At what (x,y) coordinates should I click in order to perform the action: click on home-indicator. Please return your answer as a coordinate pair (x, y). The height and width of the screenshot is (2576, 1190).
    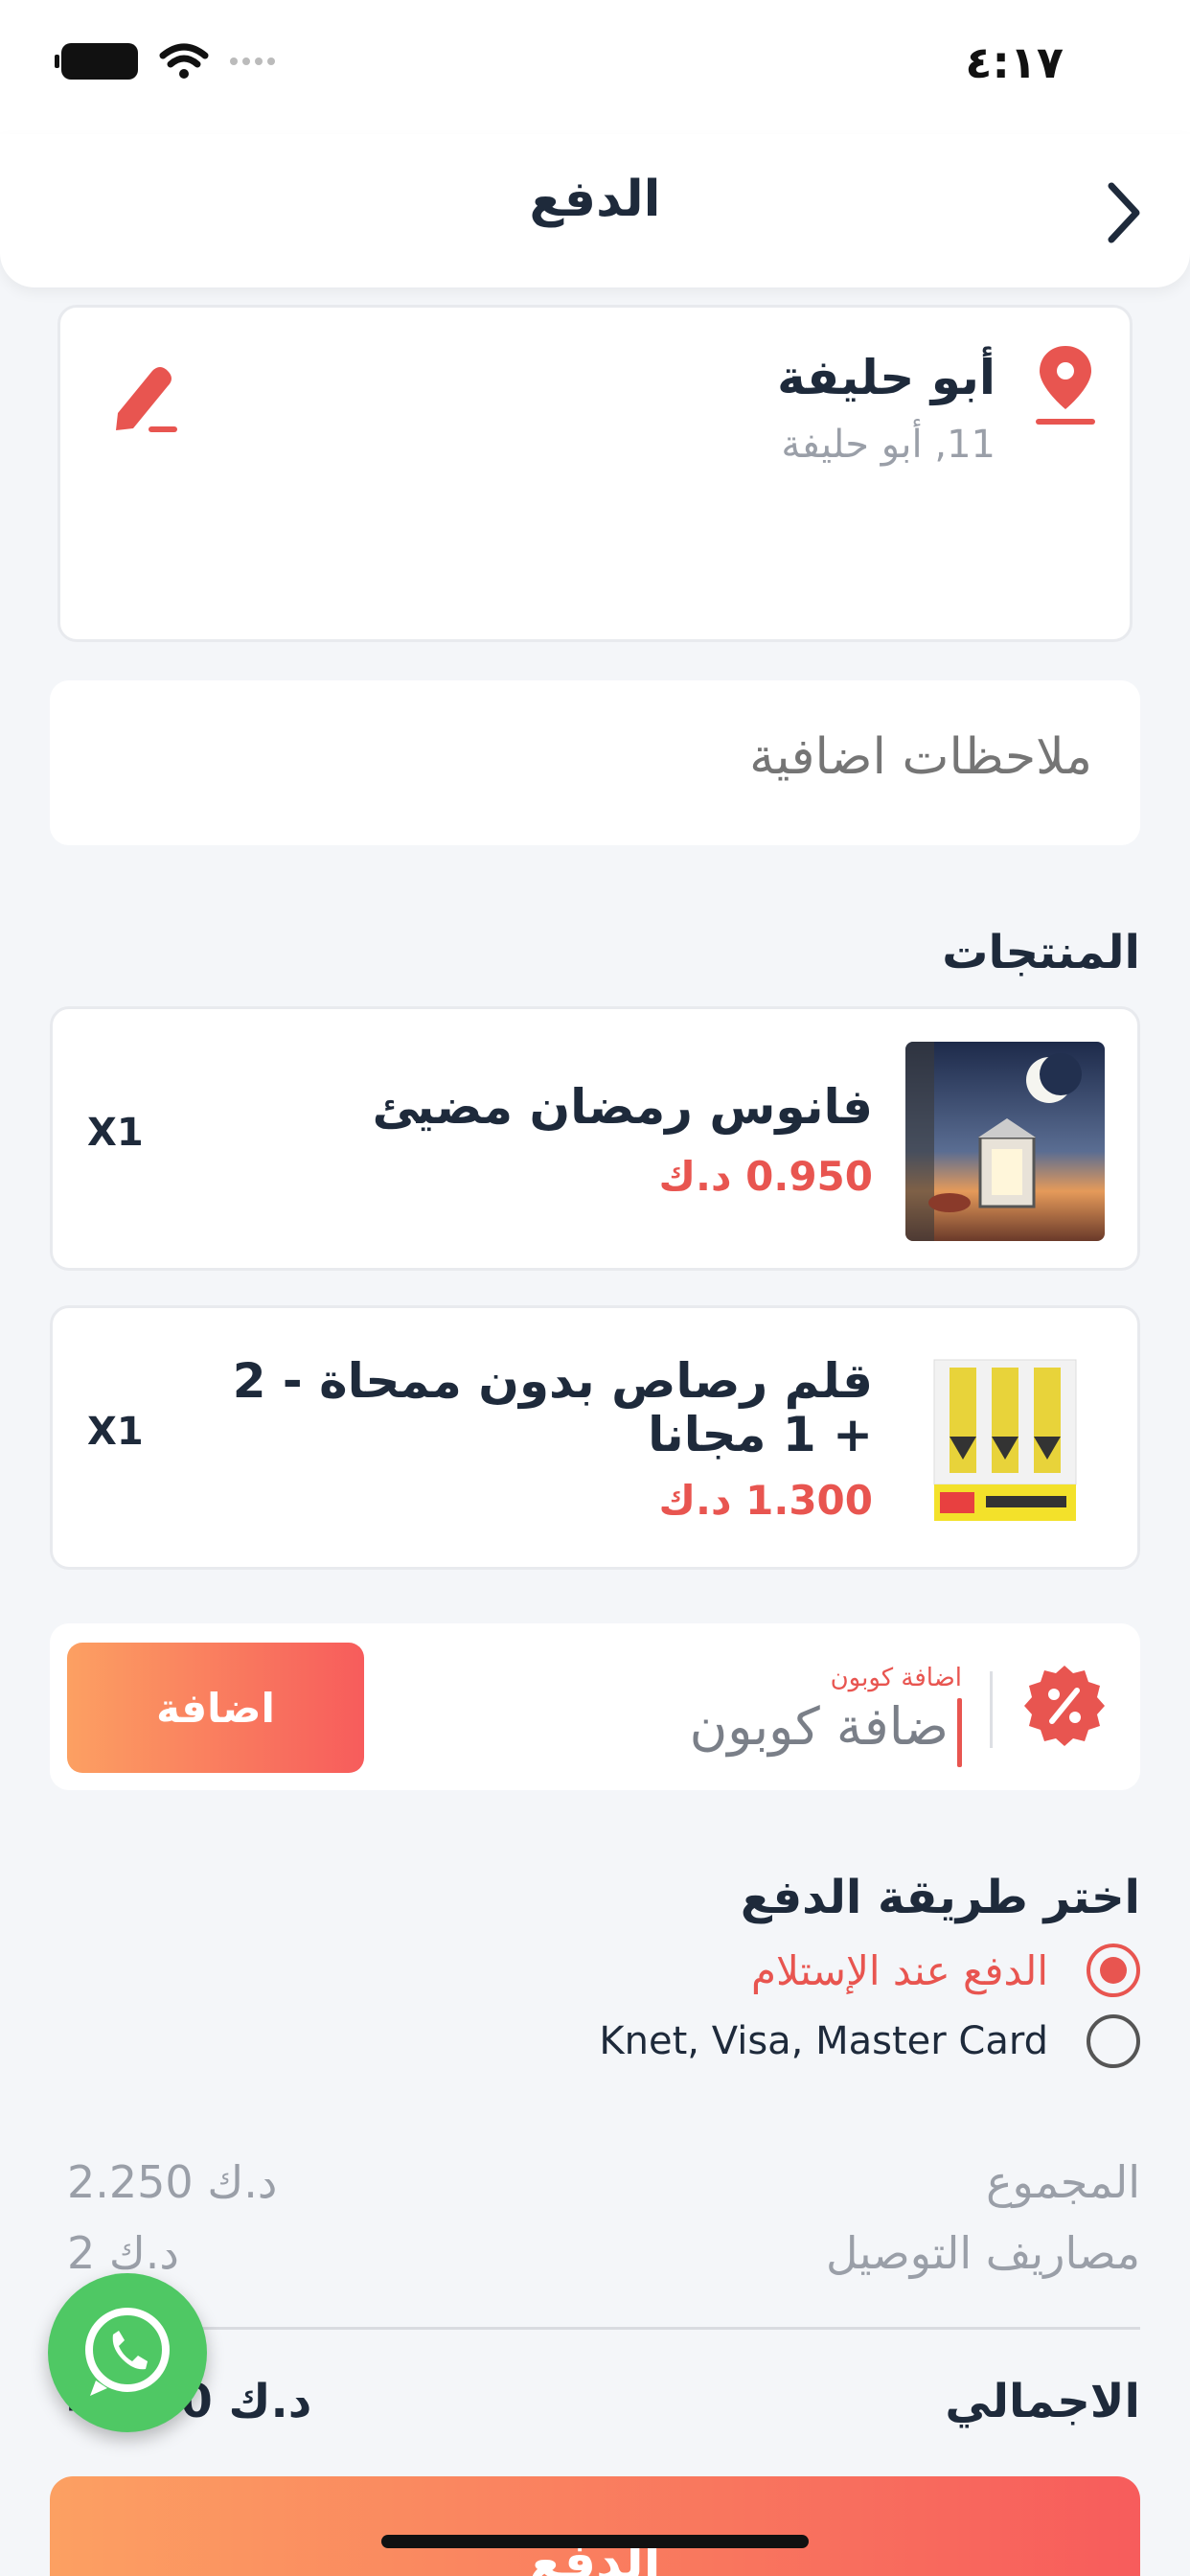
    Looking at the image, I should click on (595, 2541).